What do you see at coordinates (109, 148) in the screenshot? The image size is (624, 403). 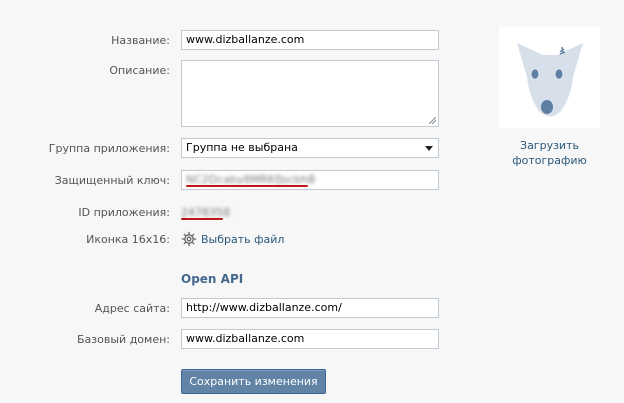 I see `group-label: Группа приложения:` at bounding box center [109, 148].